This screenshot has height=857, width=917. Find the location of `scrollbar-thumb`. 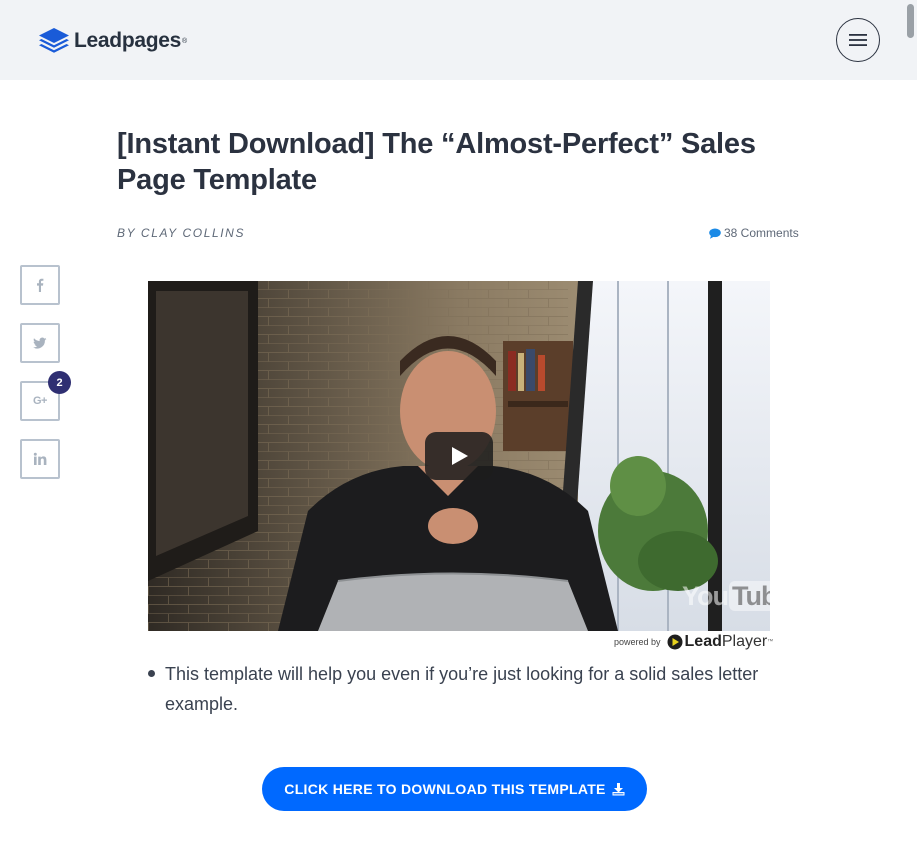

scrollbar-thumb is located at coordinates (910, 21).